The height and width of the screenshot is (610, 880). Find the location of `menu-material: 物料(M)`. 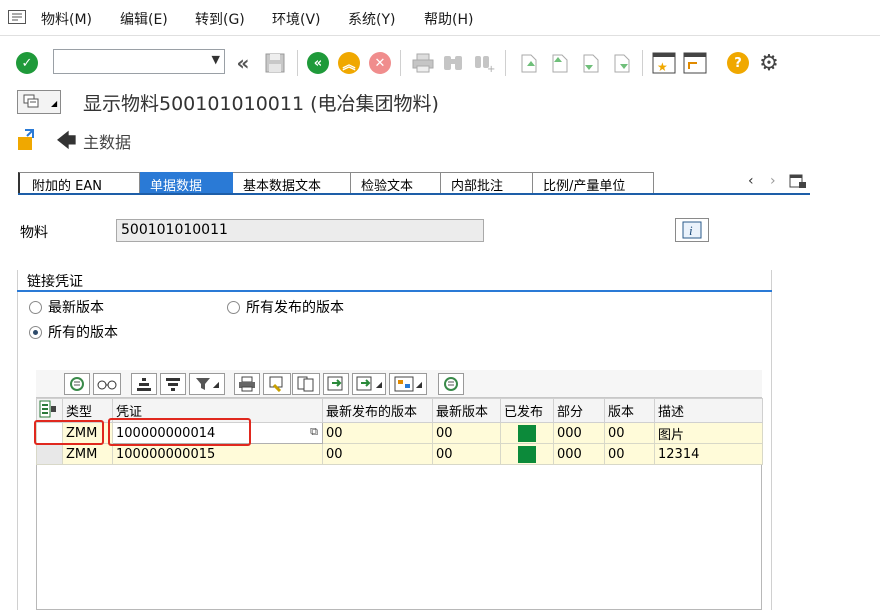

menu-material: 物料(M) is located at coordinates (66, 19).